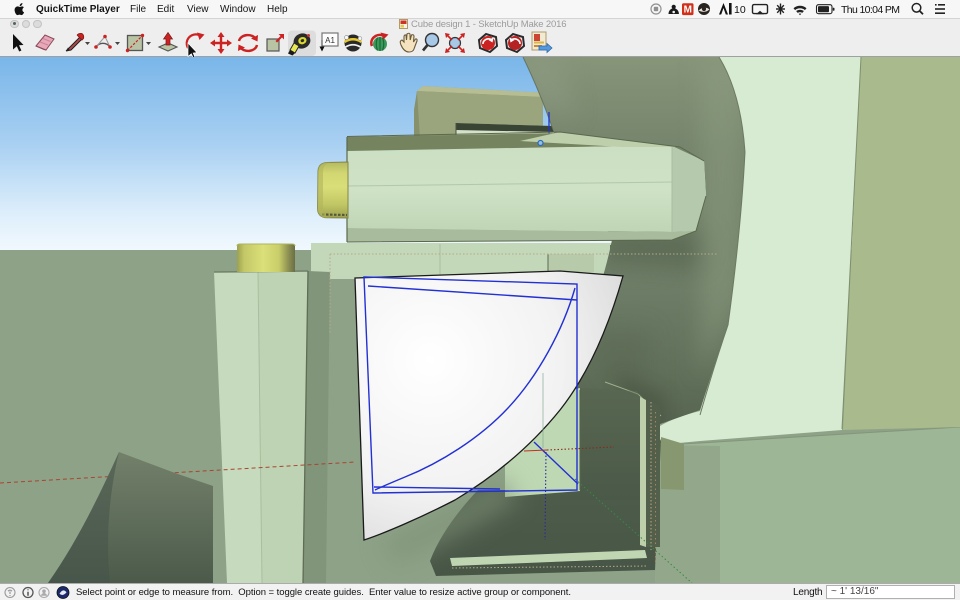 Image resolution: width=960 pixels, height=600 pixels. Describe the element at coordinates (740, 10) in the screenshot. I see `svg-text: 10` at that location.